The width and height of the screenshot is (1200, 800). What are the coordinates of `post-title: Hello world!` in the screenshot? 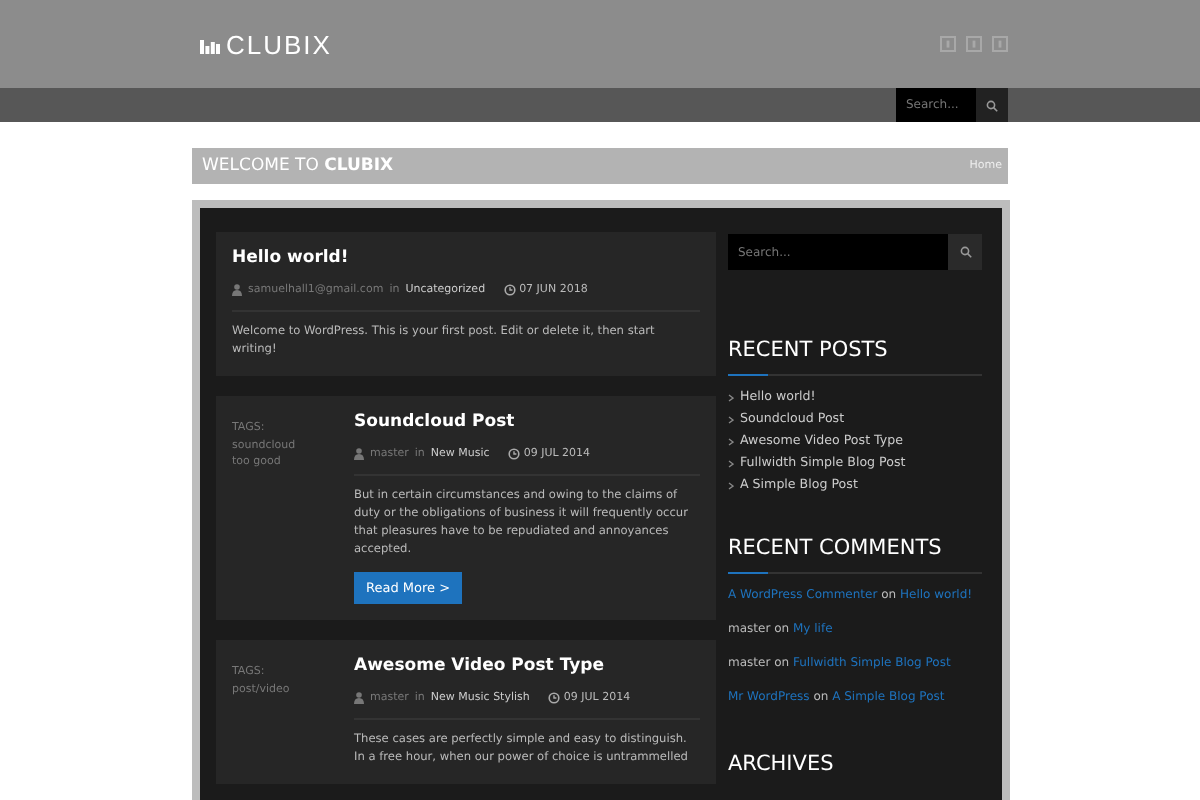 It's located at (466, 258).